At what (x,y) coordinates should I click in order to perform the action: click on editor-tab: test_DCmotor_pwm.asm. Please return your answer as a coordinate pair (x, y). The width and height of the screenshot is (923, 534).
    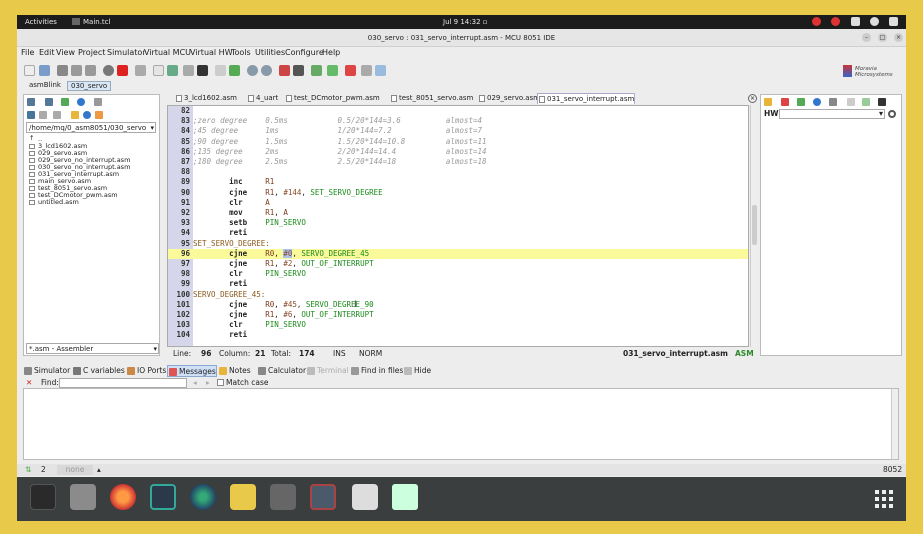
    Looking at the image, I should click on (332, 98).